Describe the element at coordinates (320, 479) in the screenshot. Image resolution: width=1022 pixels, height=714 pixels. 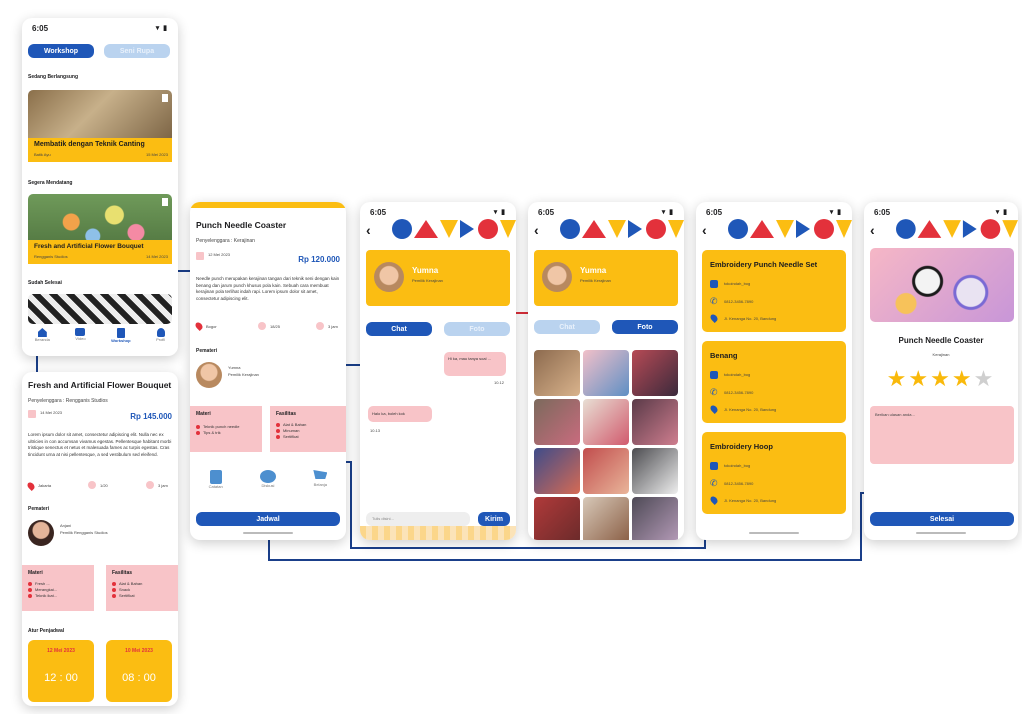
I see `tab-shop: Belanja` at that location.